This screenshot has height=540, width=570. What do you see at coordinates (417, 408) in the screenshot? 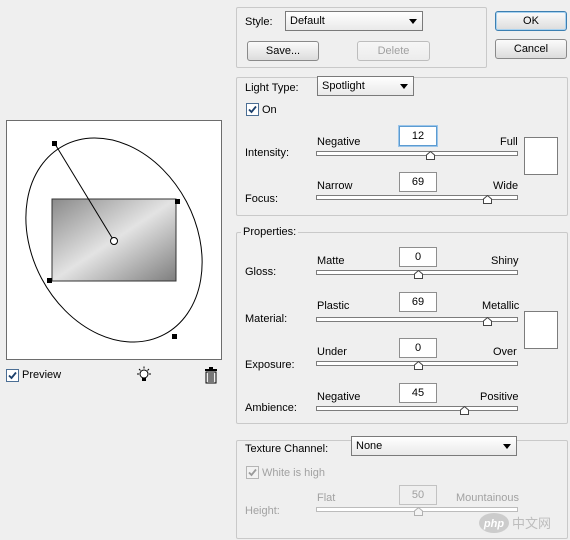
I see `ambience-slider-track` at bounding box center [417, 408].